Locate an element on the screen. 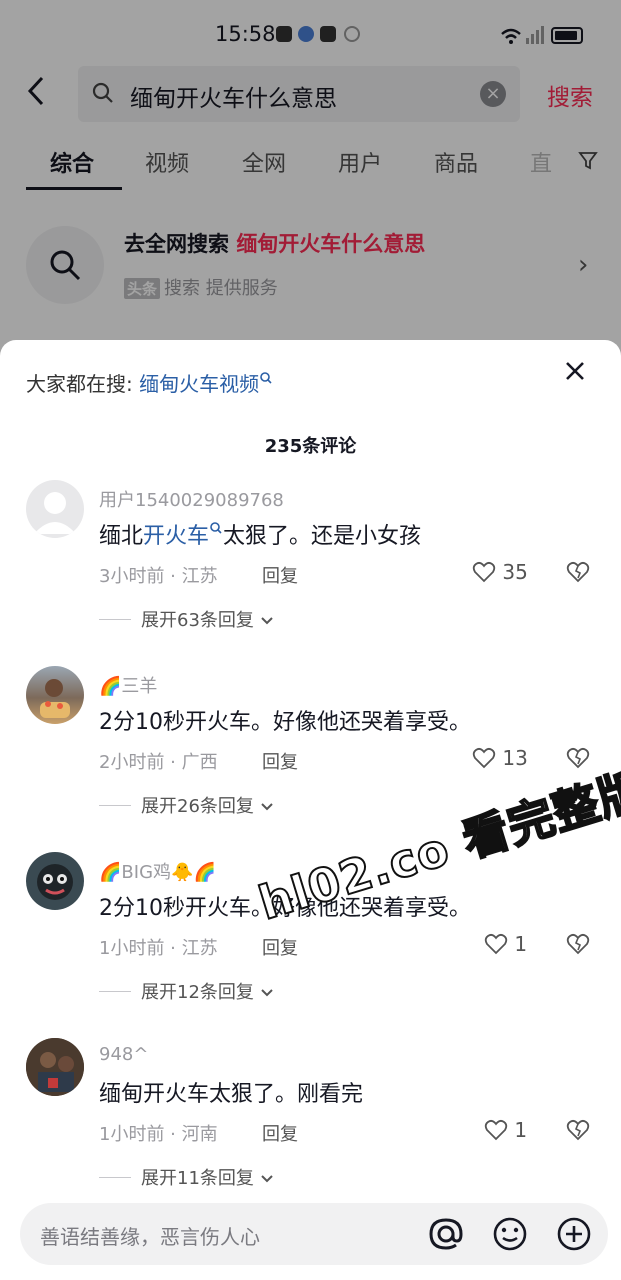  chick-icon: 🐥🌈 is located at coordinates (193, 872).